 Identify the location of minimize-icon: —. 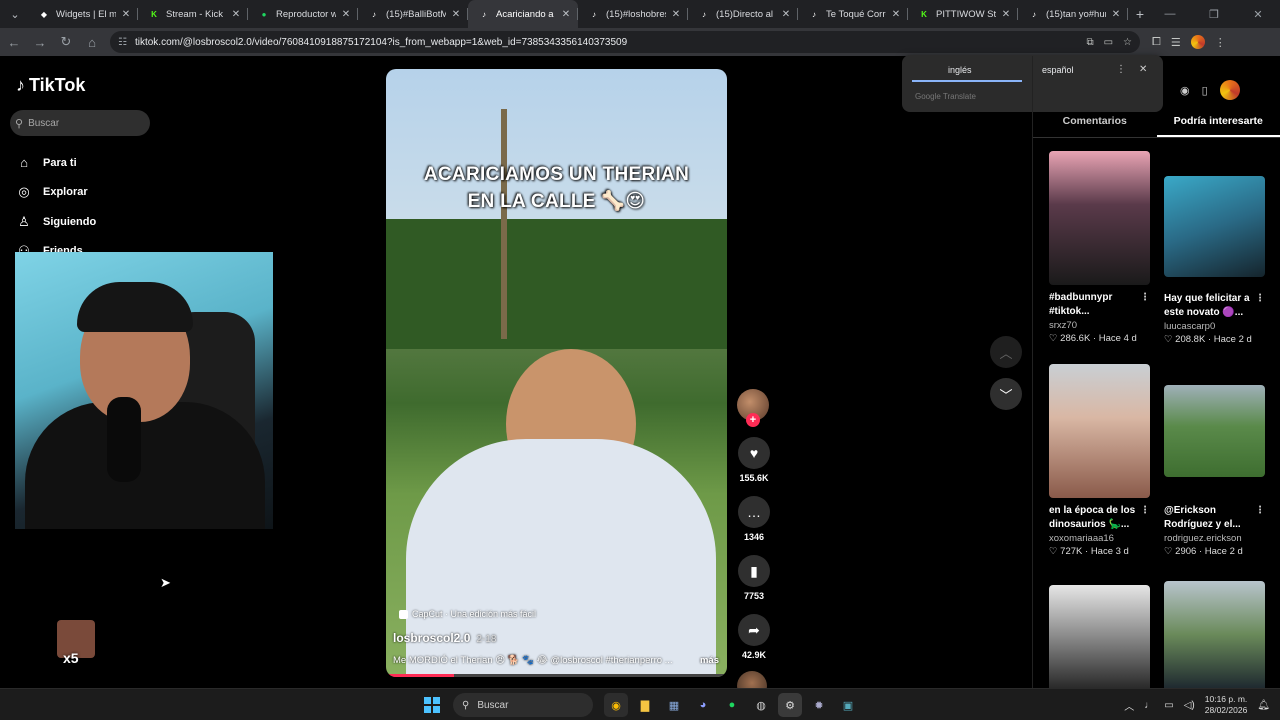
(1170, 14).